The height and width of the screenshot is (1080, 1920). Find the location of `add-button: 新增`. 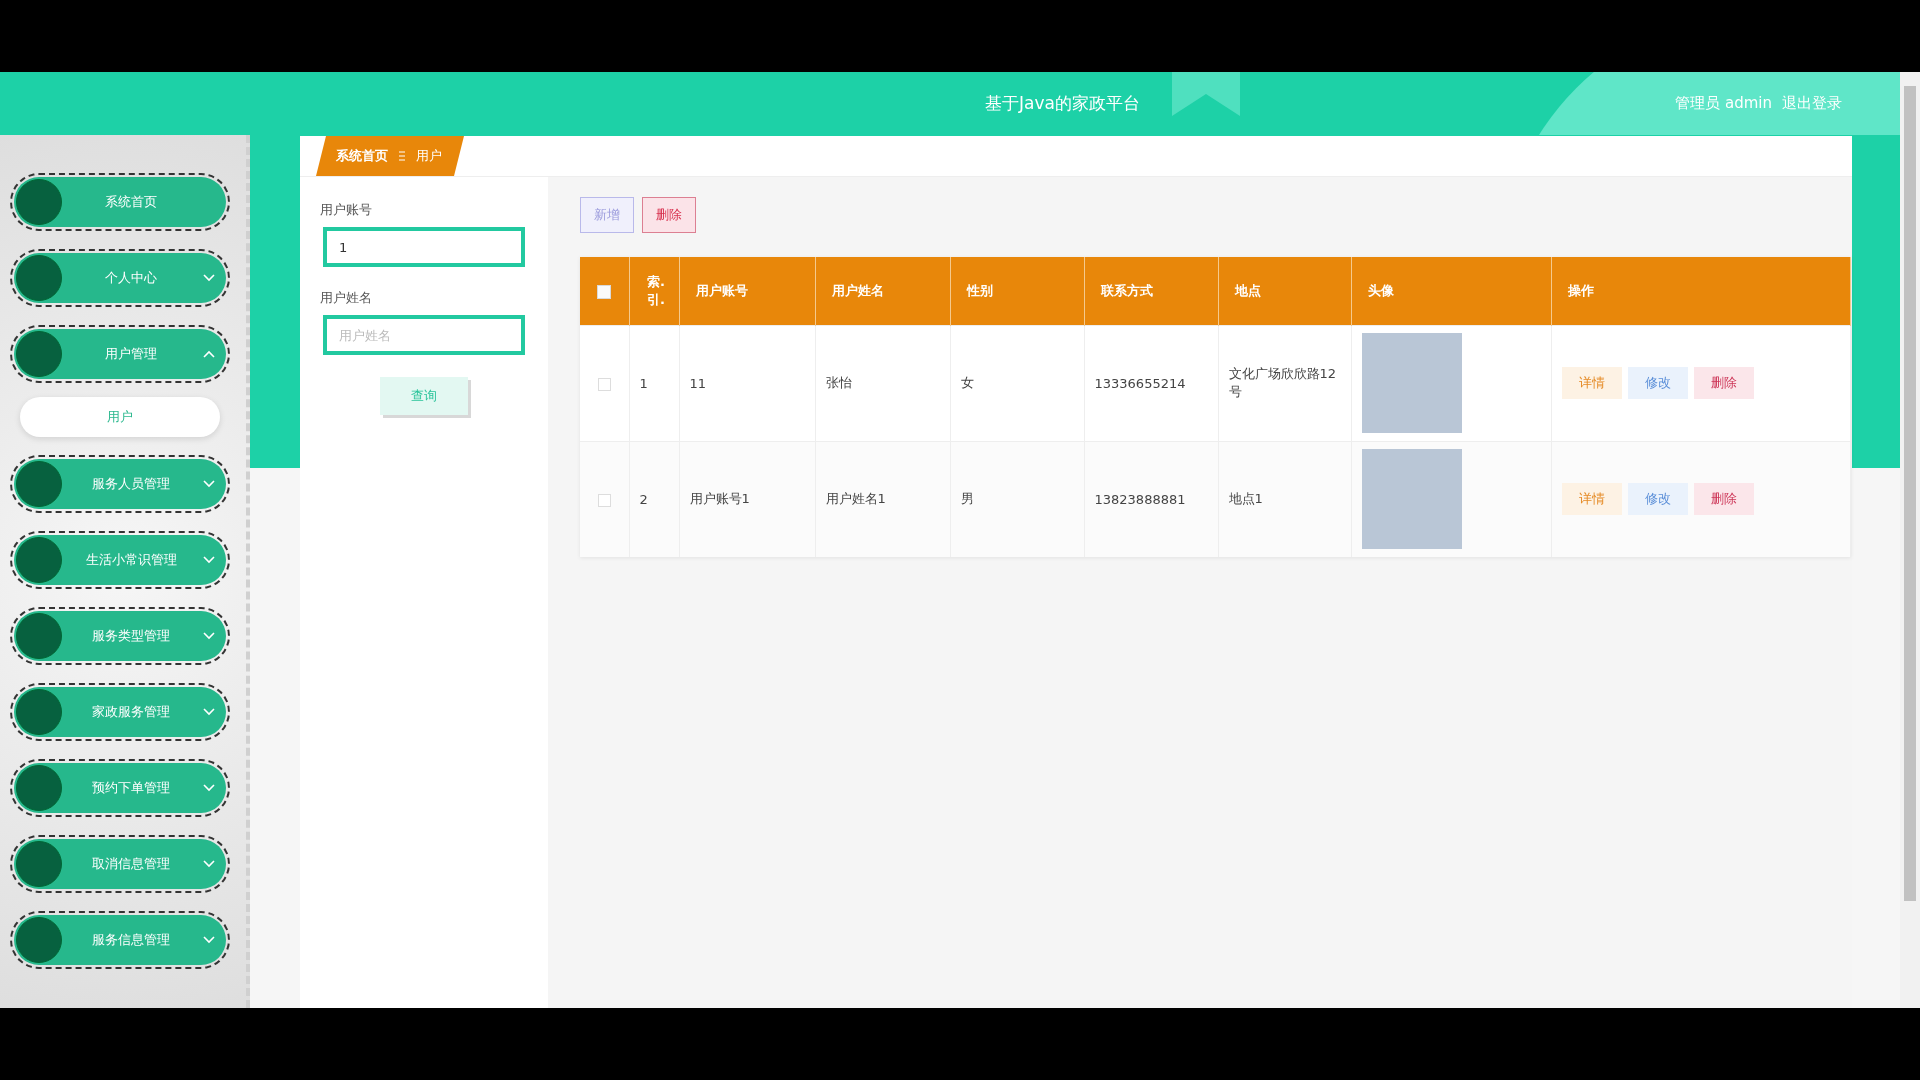

add-button: 新增 is located at coordinates (607, 215).